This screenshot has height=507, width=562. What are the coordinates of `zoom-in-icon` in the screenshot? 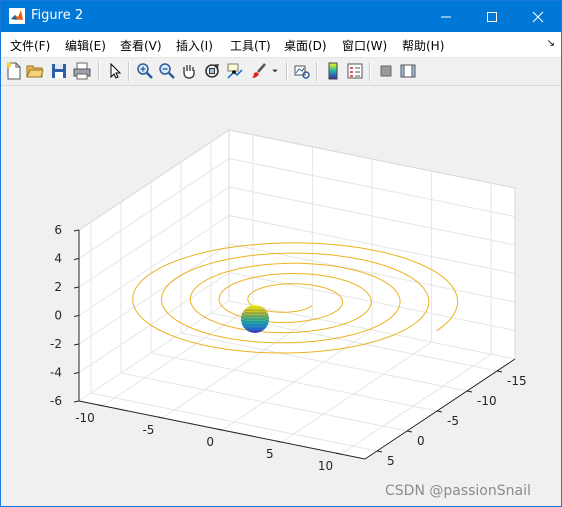 It's located at (145, 71).